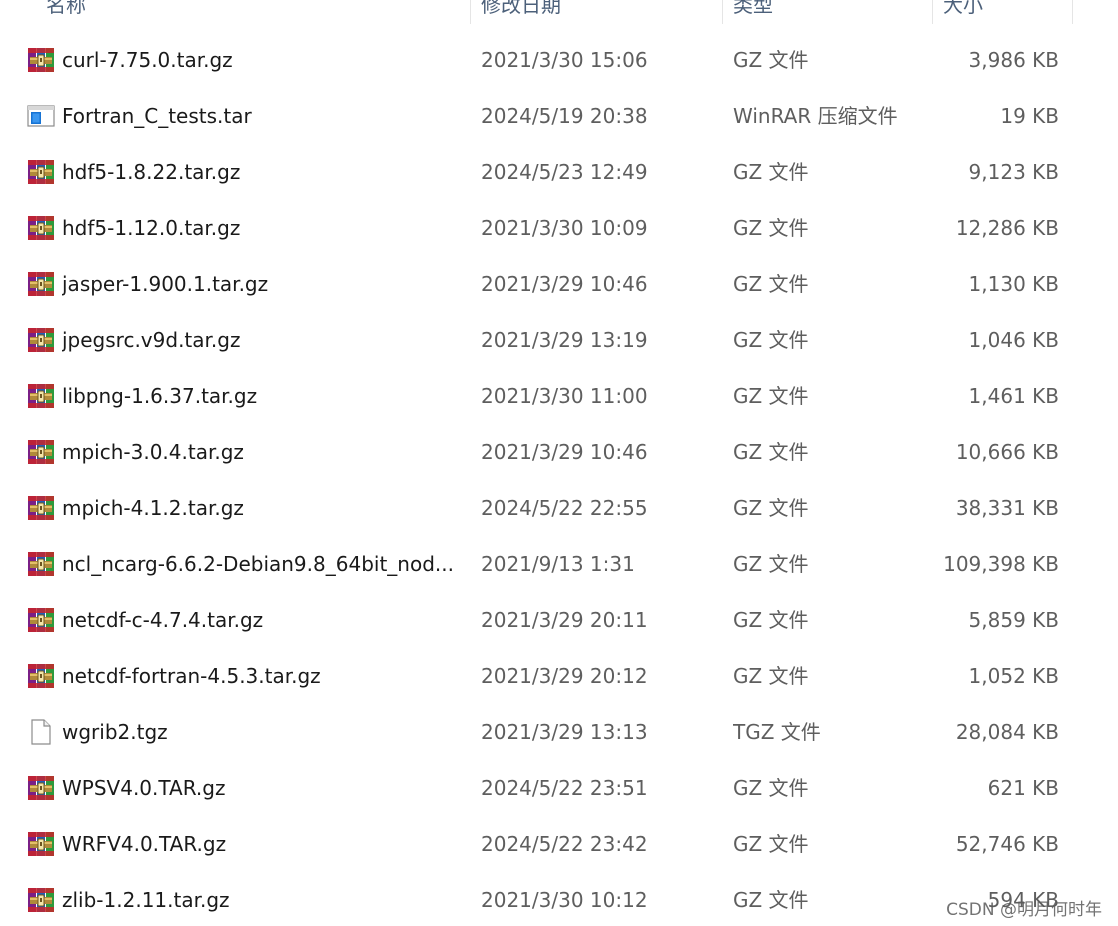 This screenshot has width=1118, height=926. I want to click on file-size: 12,286 KB, so click(1007, 228).